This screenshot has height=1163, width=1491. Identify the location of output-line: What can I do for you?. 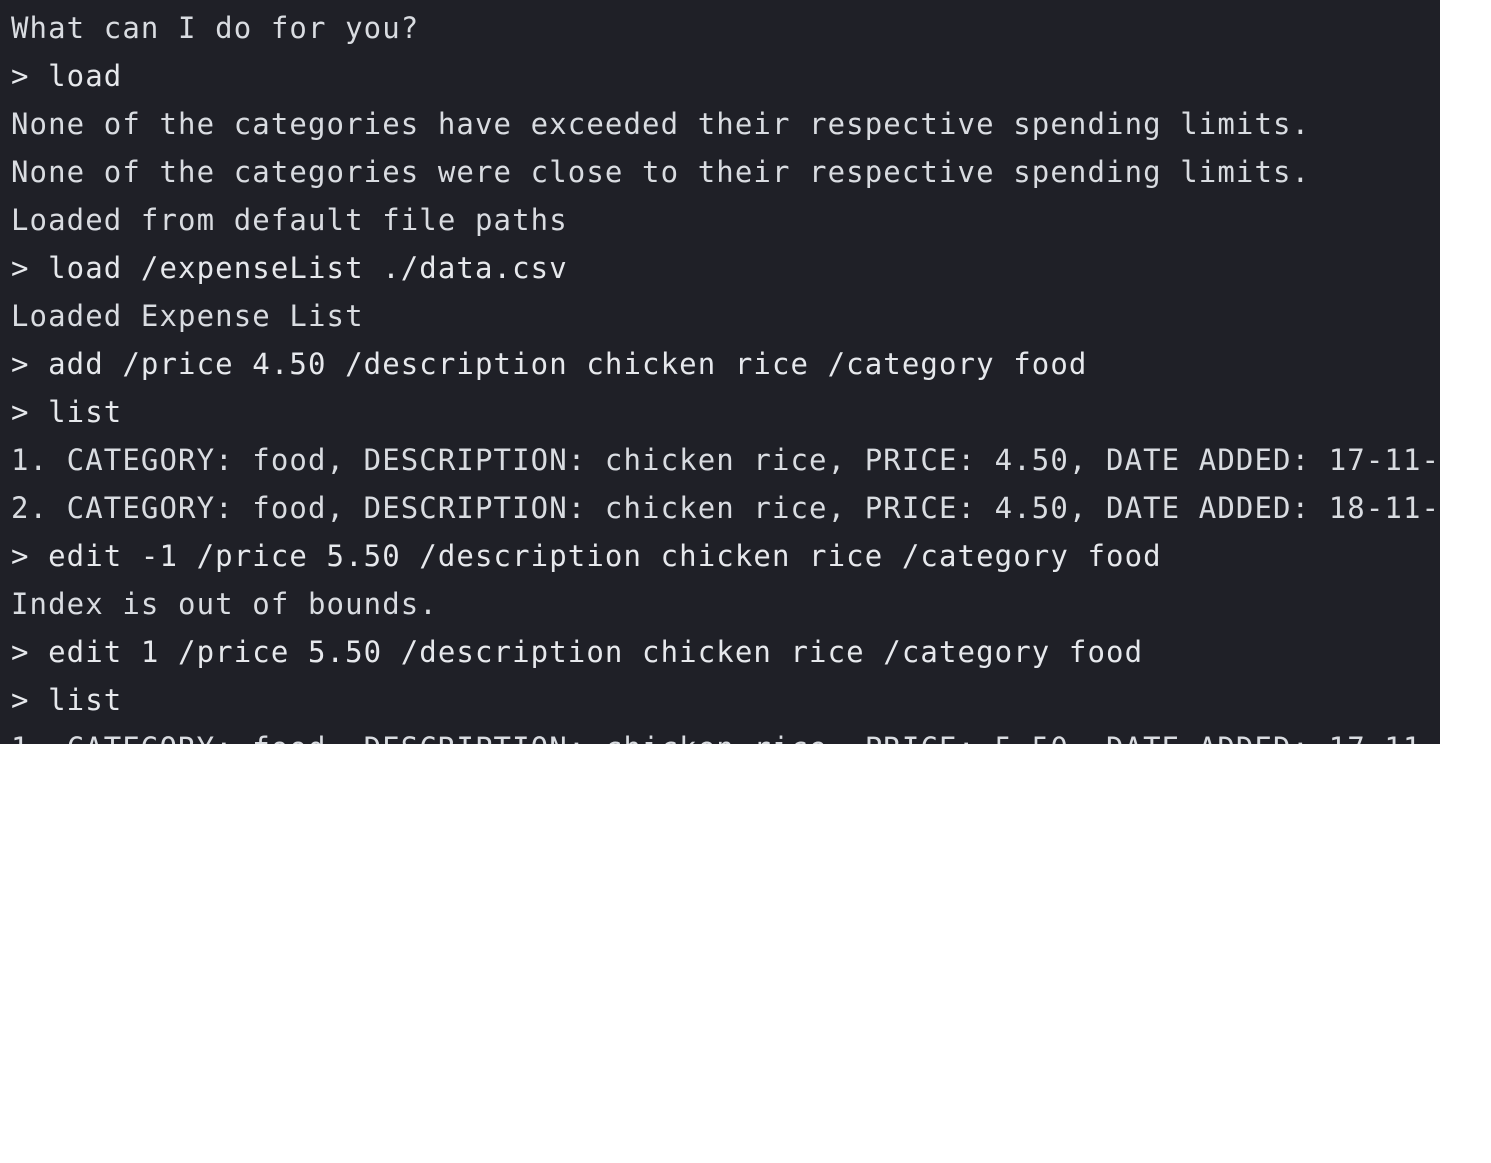
(215, 28).